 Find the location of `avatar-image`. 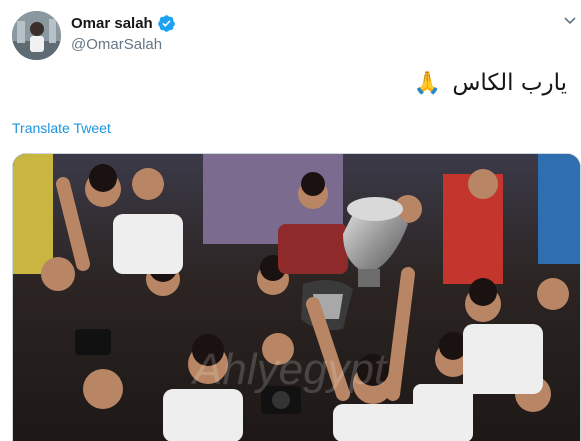

avatar-image is located at coordinates (36, 35).